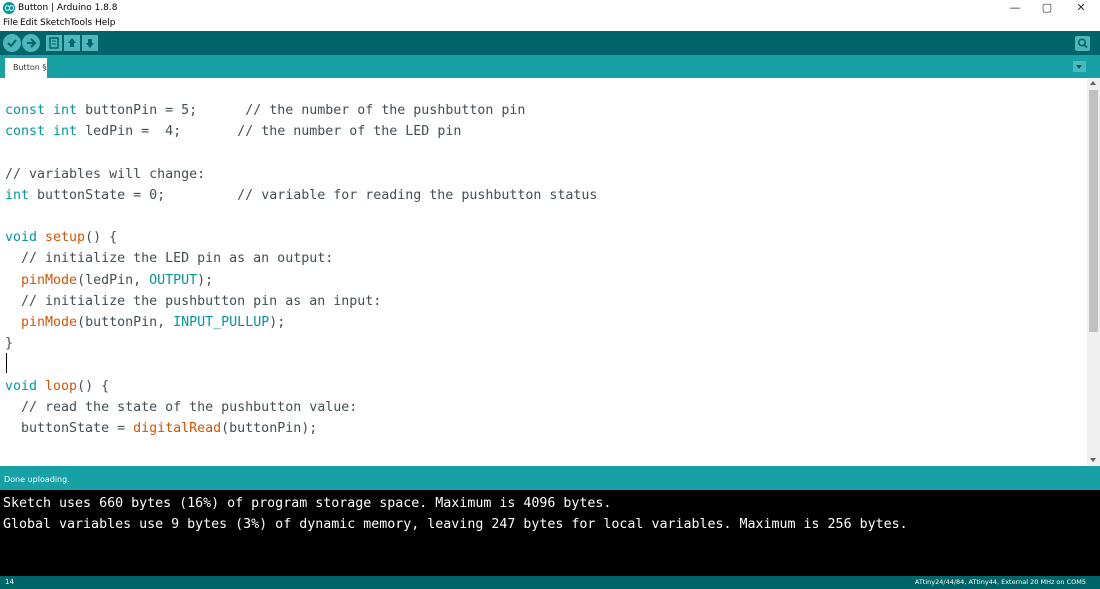 Image resolution: width=1100 pixels, height=589 pixels. Describe the element at coordinates (1079, 66) in the screenshot. I see `tab-menu-button` at that location.